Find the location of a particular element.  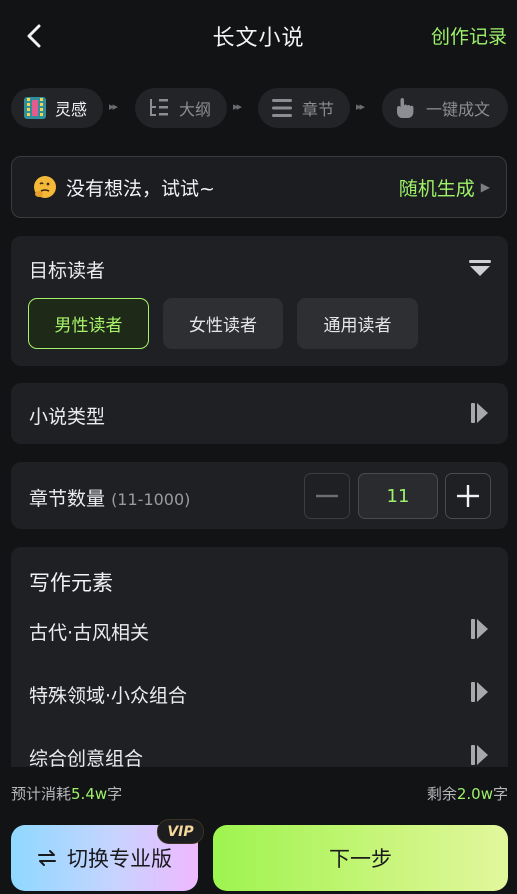

swap-icon is located at coordinates (47, 858).